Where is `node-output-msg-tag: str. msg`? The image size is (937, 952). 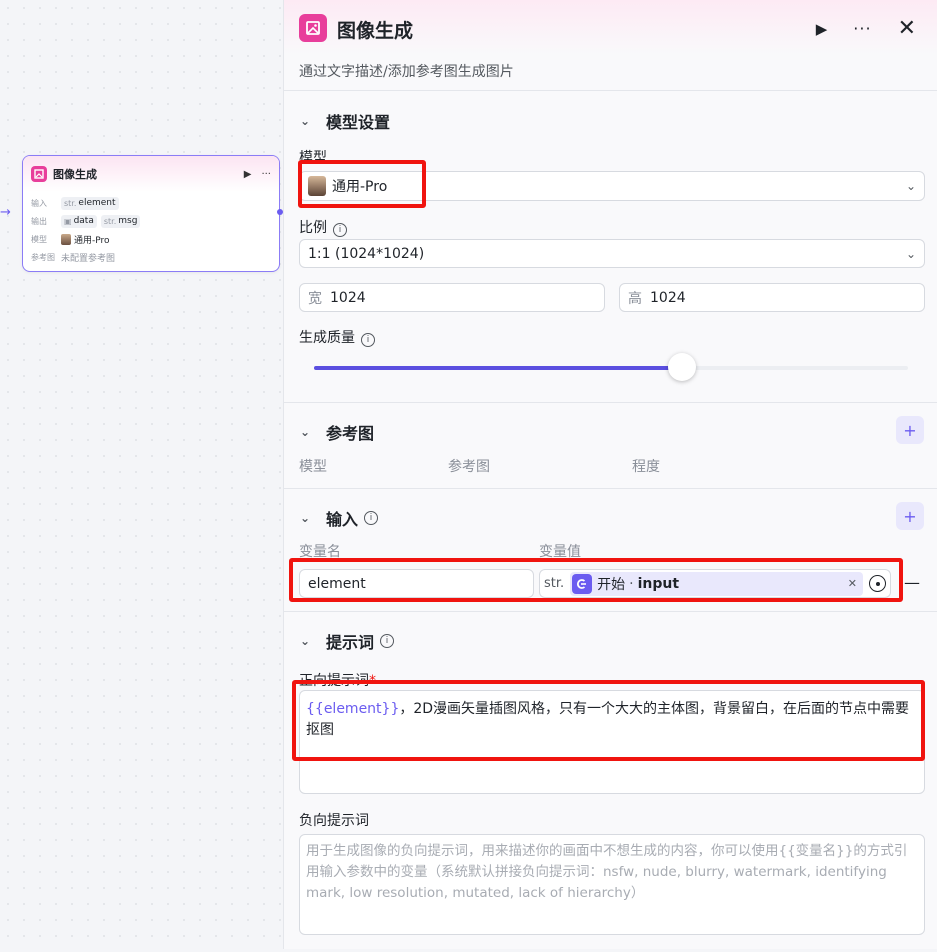 node-output-msg-tag: str. msg is located at coordinates (120, 221).